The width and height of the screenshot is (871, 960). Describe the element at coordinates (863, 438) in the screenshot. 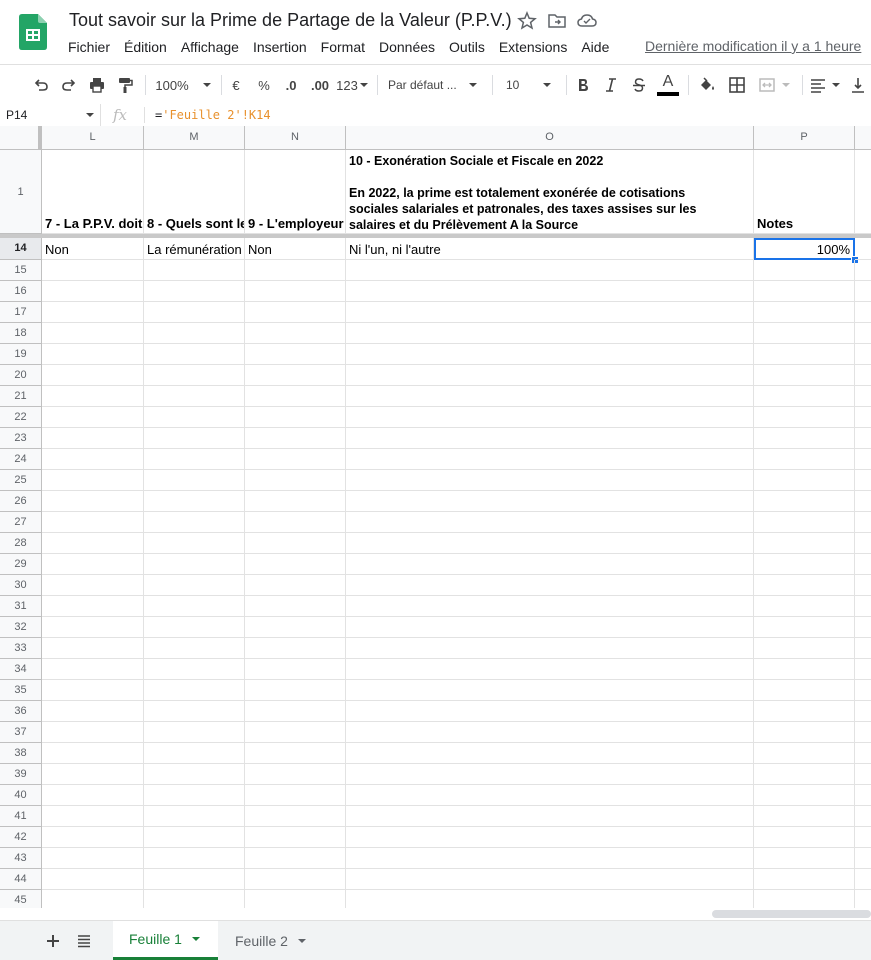

I see `cell-q23` at that location.